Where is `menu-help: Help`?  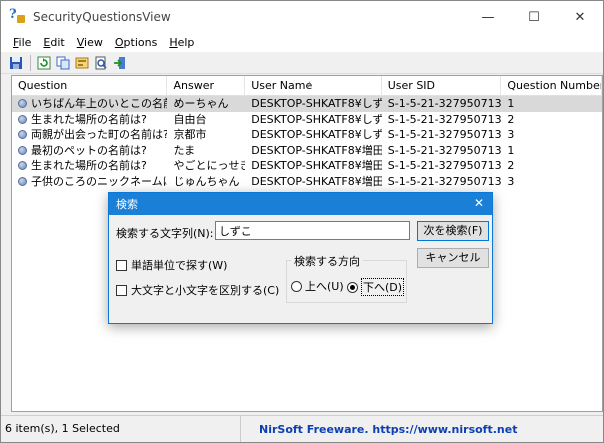 menu-help: Help is located at coordinates (181, 42).